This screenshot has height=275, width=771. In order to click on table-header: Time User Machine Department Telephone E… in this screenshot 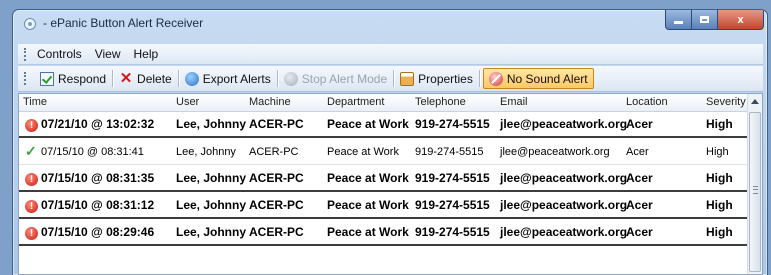, I will do `click(383, 103)`.